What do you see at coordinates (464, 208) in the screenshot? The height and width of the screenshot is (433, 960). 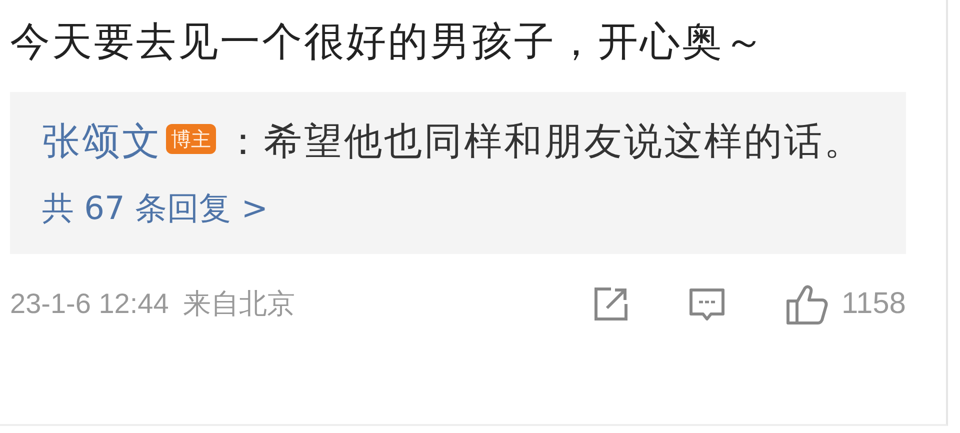 I see `more-replies-link: 共 67 条回复 >` at bounding box center [464, 208].